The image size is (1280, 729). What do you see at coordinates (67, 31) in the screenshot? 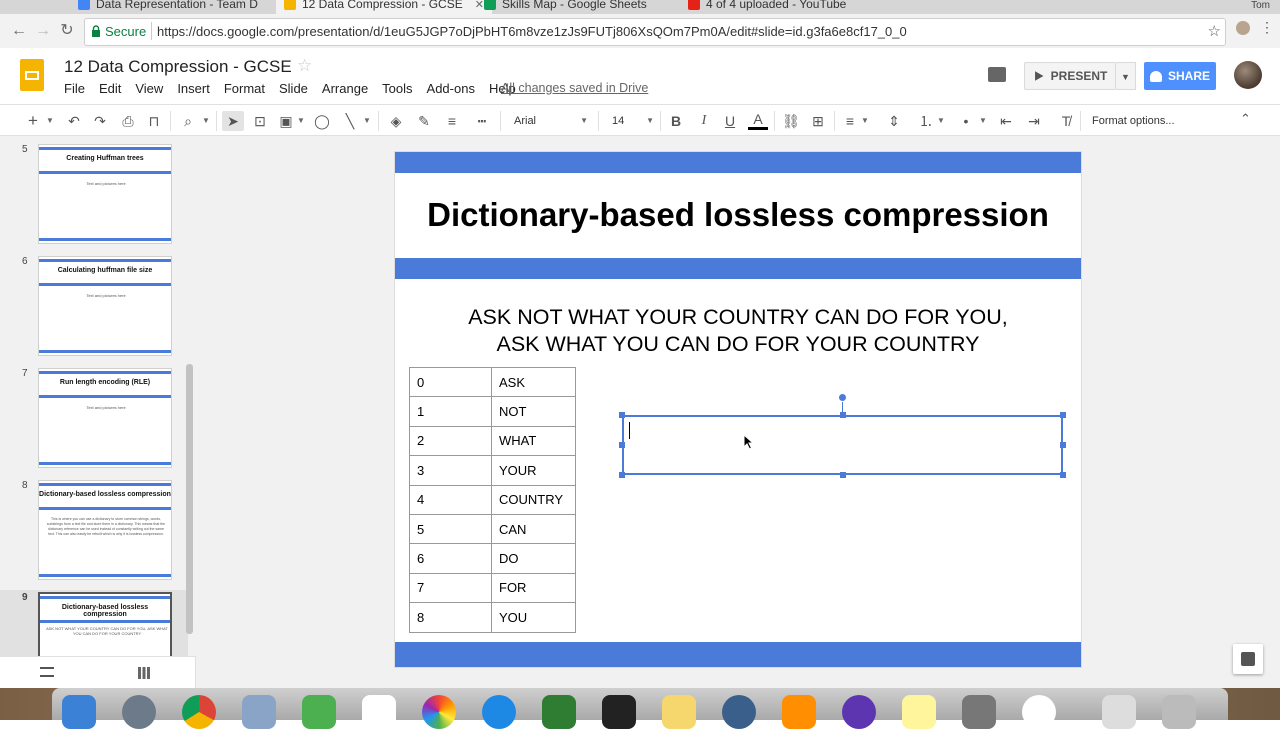
I see `reload-icon: ↻` at bounding box center [67, 31].